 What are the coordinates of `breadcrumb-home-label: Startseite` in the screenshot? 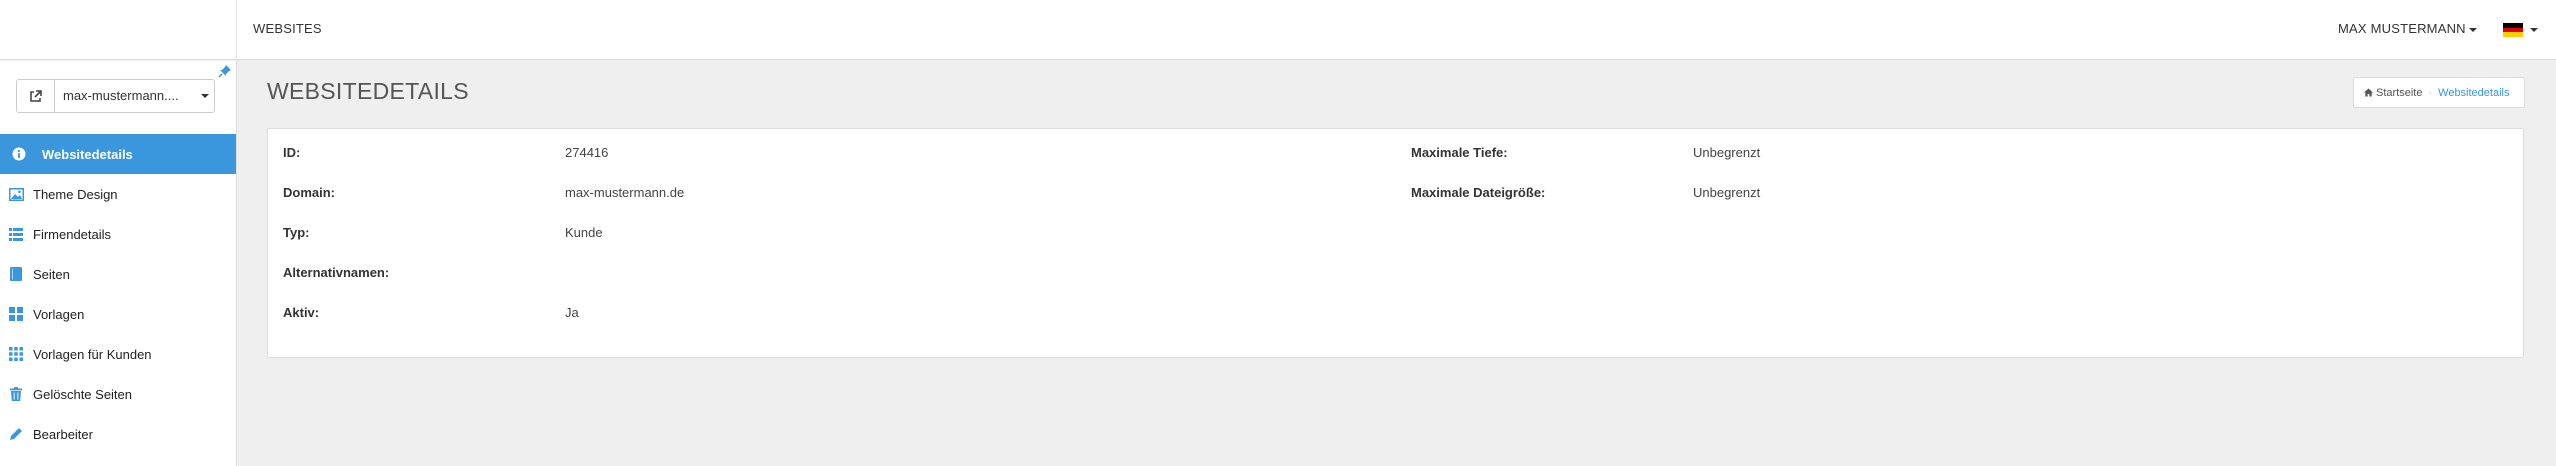 It's located at (2399, 92).